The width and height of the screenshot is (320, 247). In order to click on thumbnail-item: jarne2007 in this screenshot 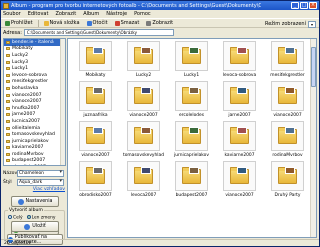, I will do `click(239, 101)`.